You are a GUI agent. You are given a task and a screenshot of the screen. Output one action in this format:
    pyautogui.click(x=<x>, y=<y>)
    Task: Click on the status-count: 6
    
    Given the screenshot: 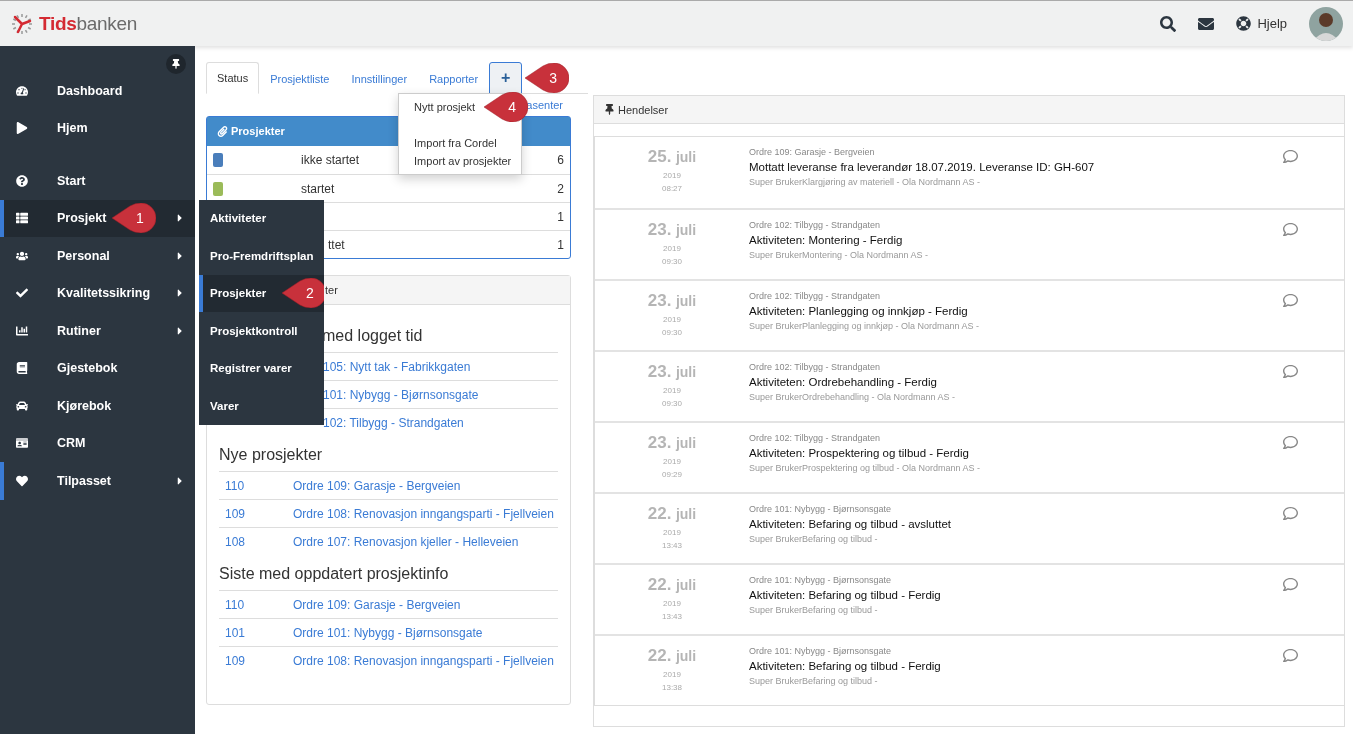 What is the action you would take?
    pyautogui.click(x=560, y=160)
    